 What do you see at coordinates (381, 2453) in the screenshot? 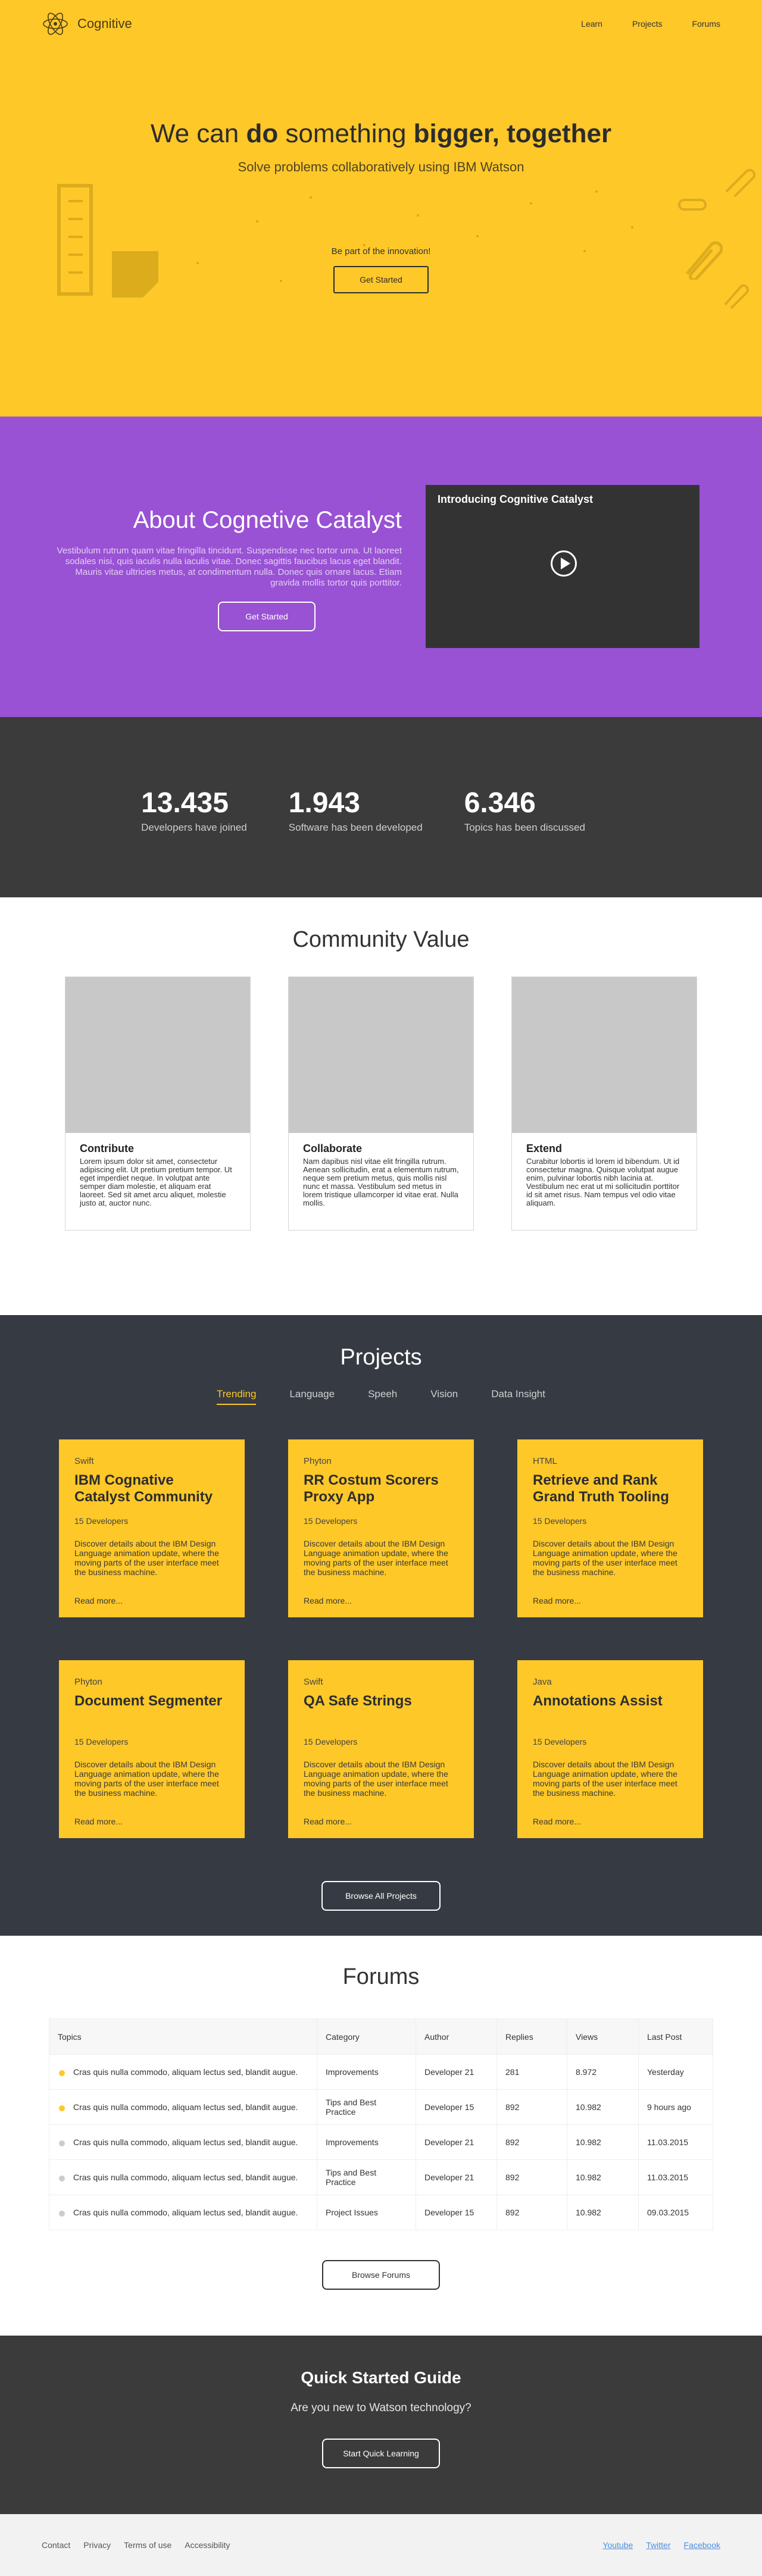
I see `start-quick-learning-button: Start Quick Learning` at bounding box center [381, 2453].